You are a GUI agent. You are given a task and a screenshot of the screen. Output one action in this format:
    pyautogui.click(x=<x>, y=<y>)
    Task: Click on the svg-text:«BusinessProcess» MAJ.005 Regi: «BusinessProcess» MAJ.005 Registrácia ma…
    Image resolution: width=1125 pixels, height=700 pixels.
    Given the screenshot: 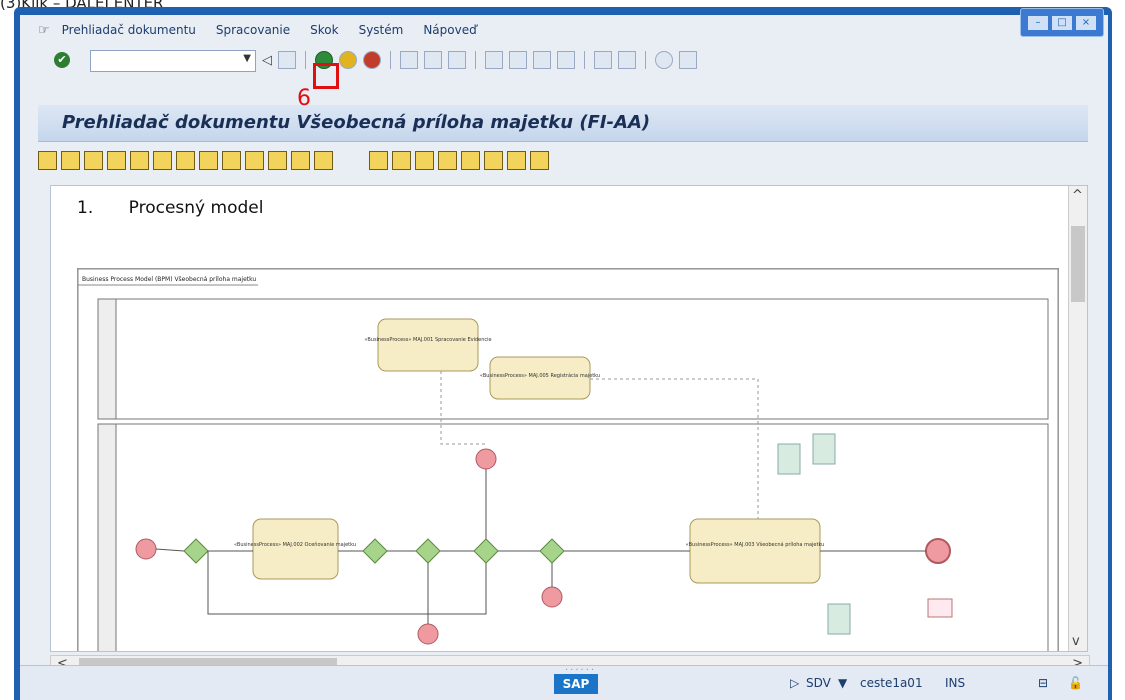 What is the action you would take?
    pyautogui.click(x=540, y=375)
    